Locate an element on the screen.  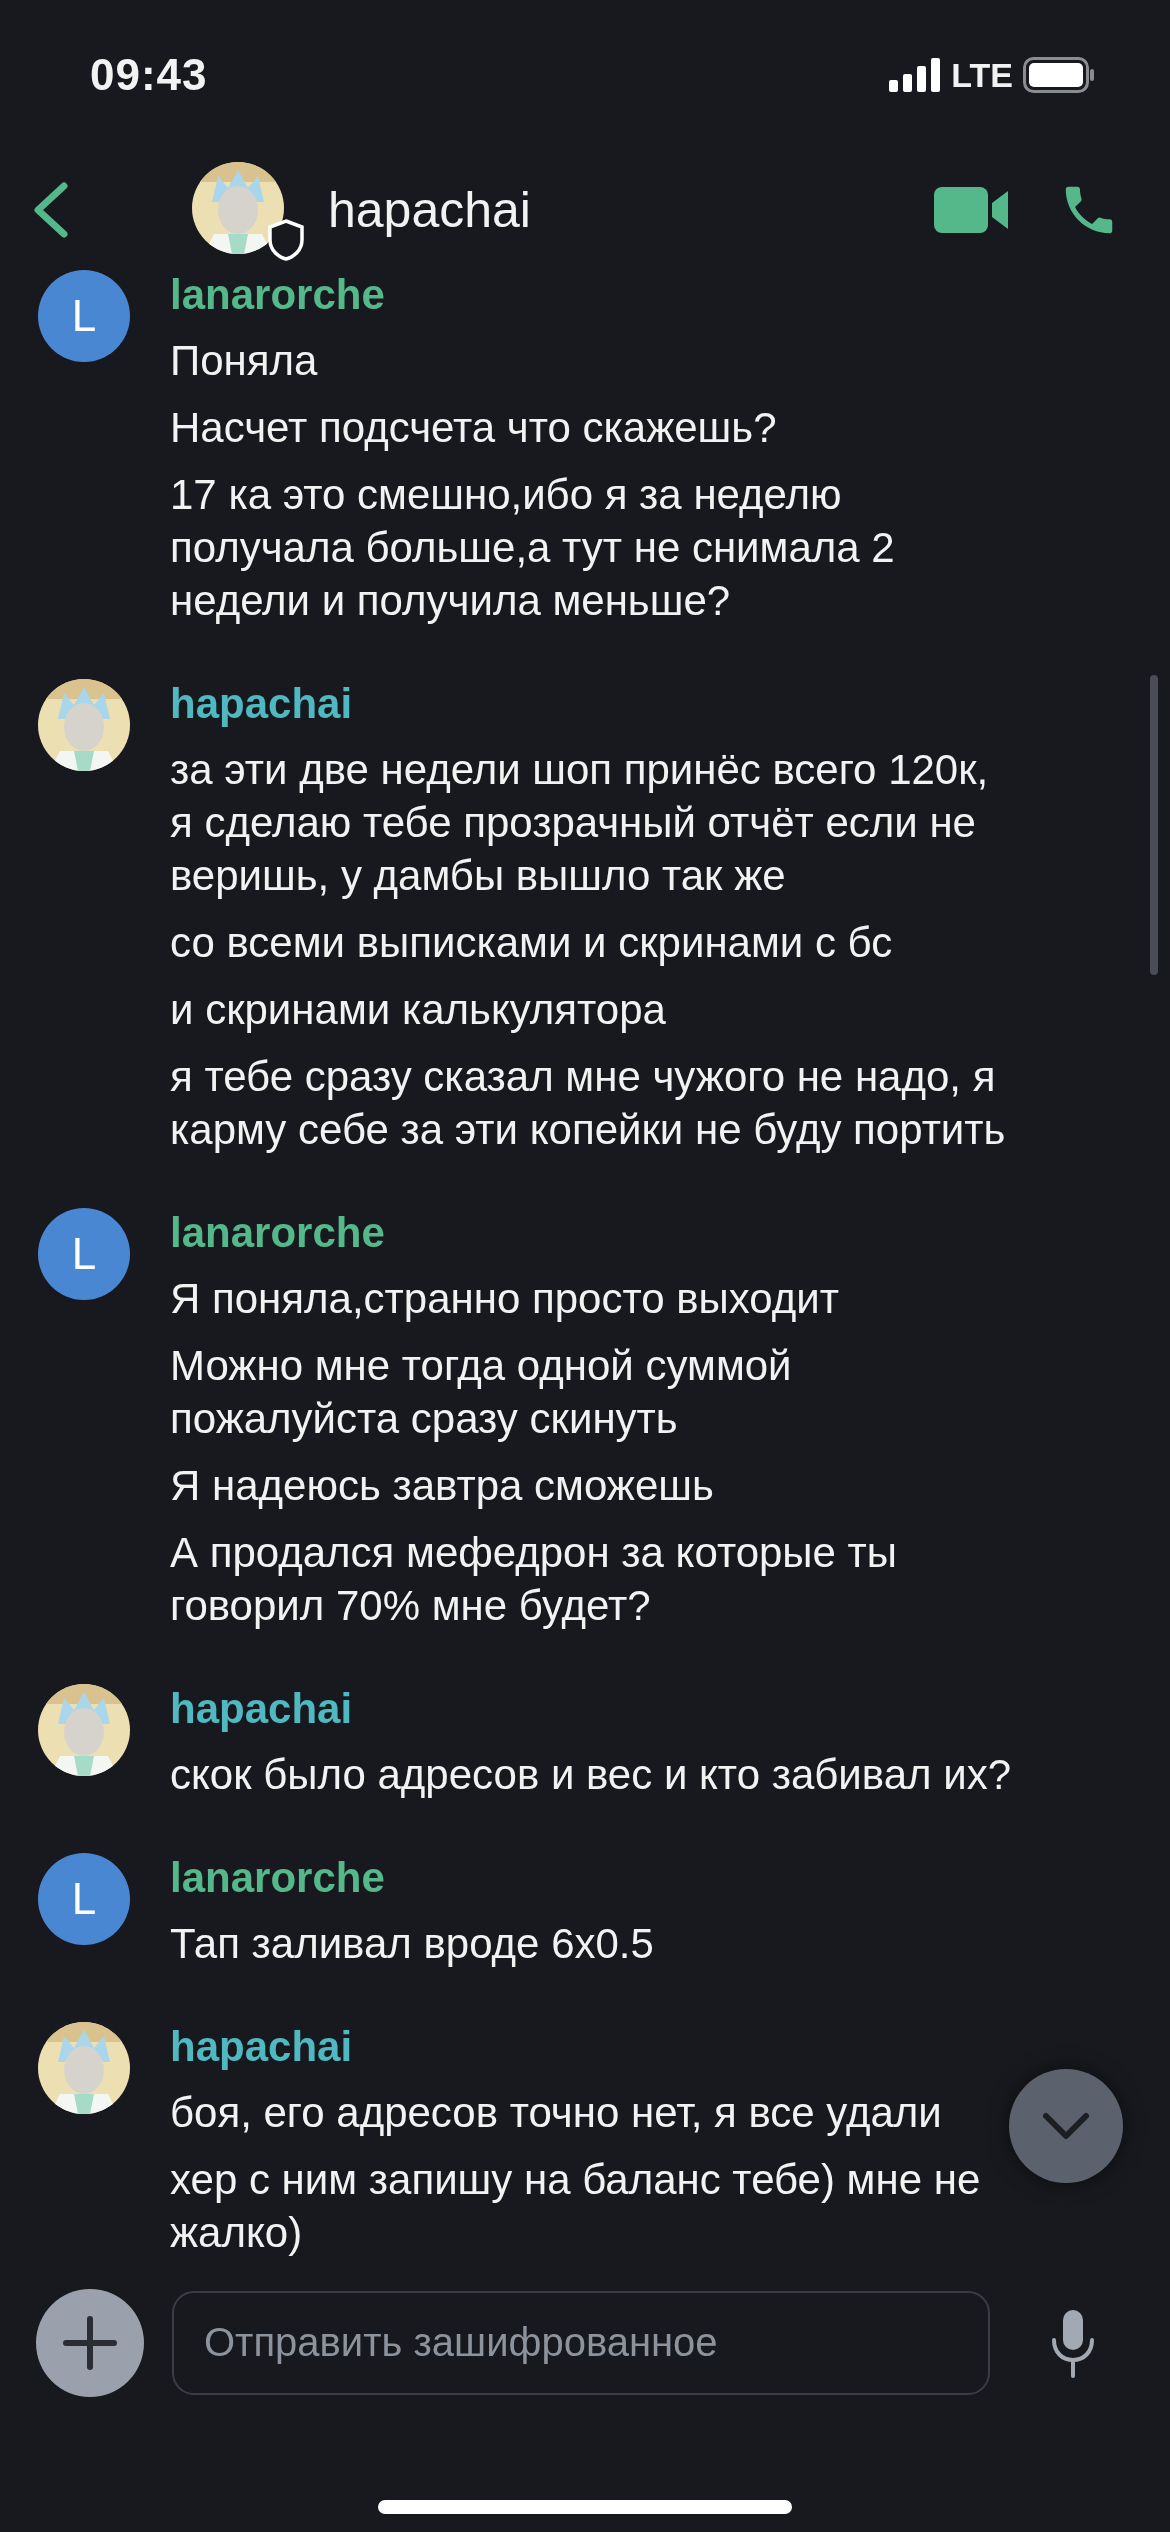
shield-icon is located at coordinates (286, 240).